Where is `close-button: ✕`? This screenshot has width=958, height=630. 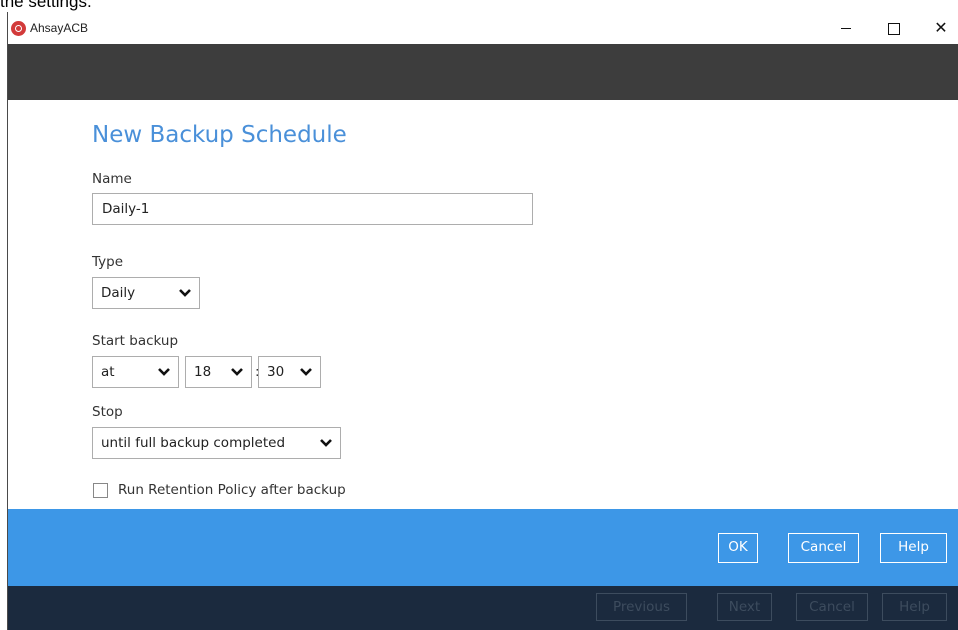
close-button: ✕ is located at coordinates (939, 28).